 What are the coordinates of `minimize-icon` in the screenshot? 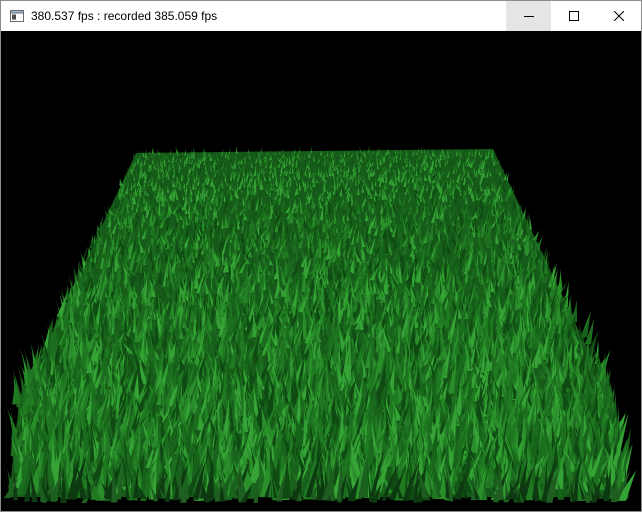 It's located at (528, 16).